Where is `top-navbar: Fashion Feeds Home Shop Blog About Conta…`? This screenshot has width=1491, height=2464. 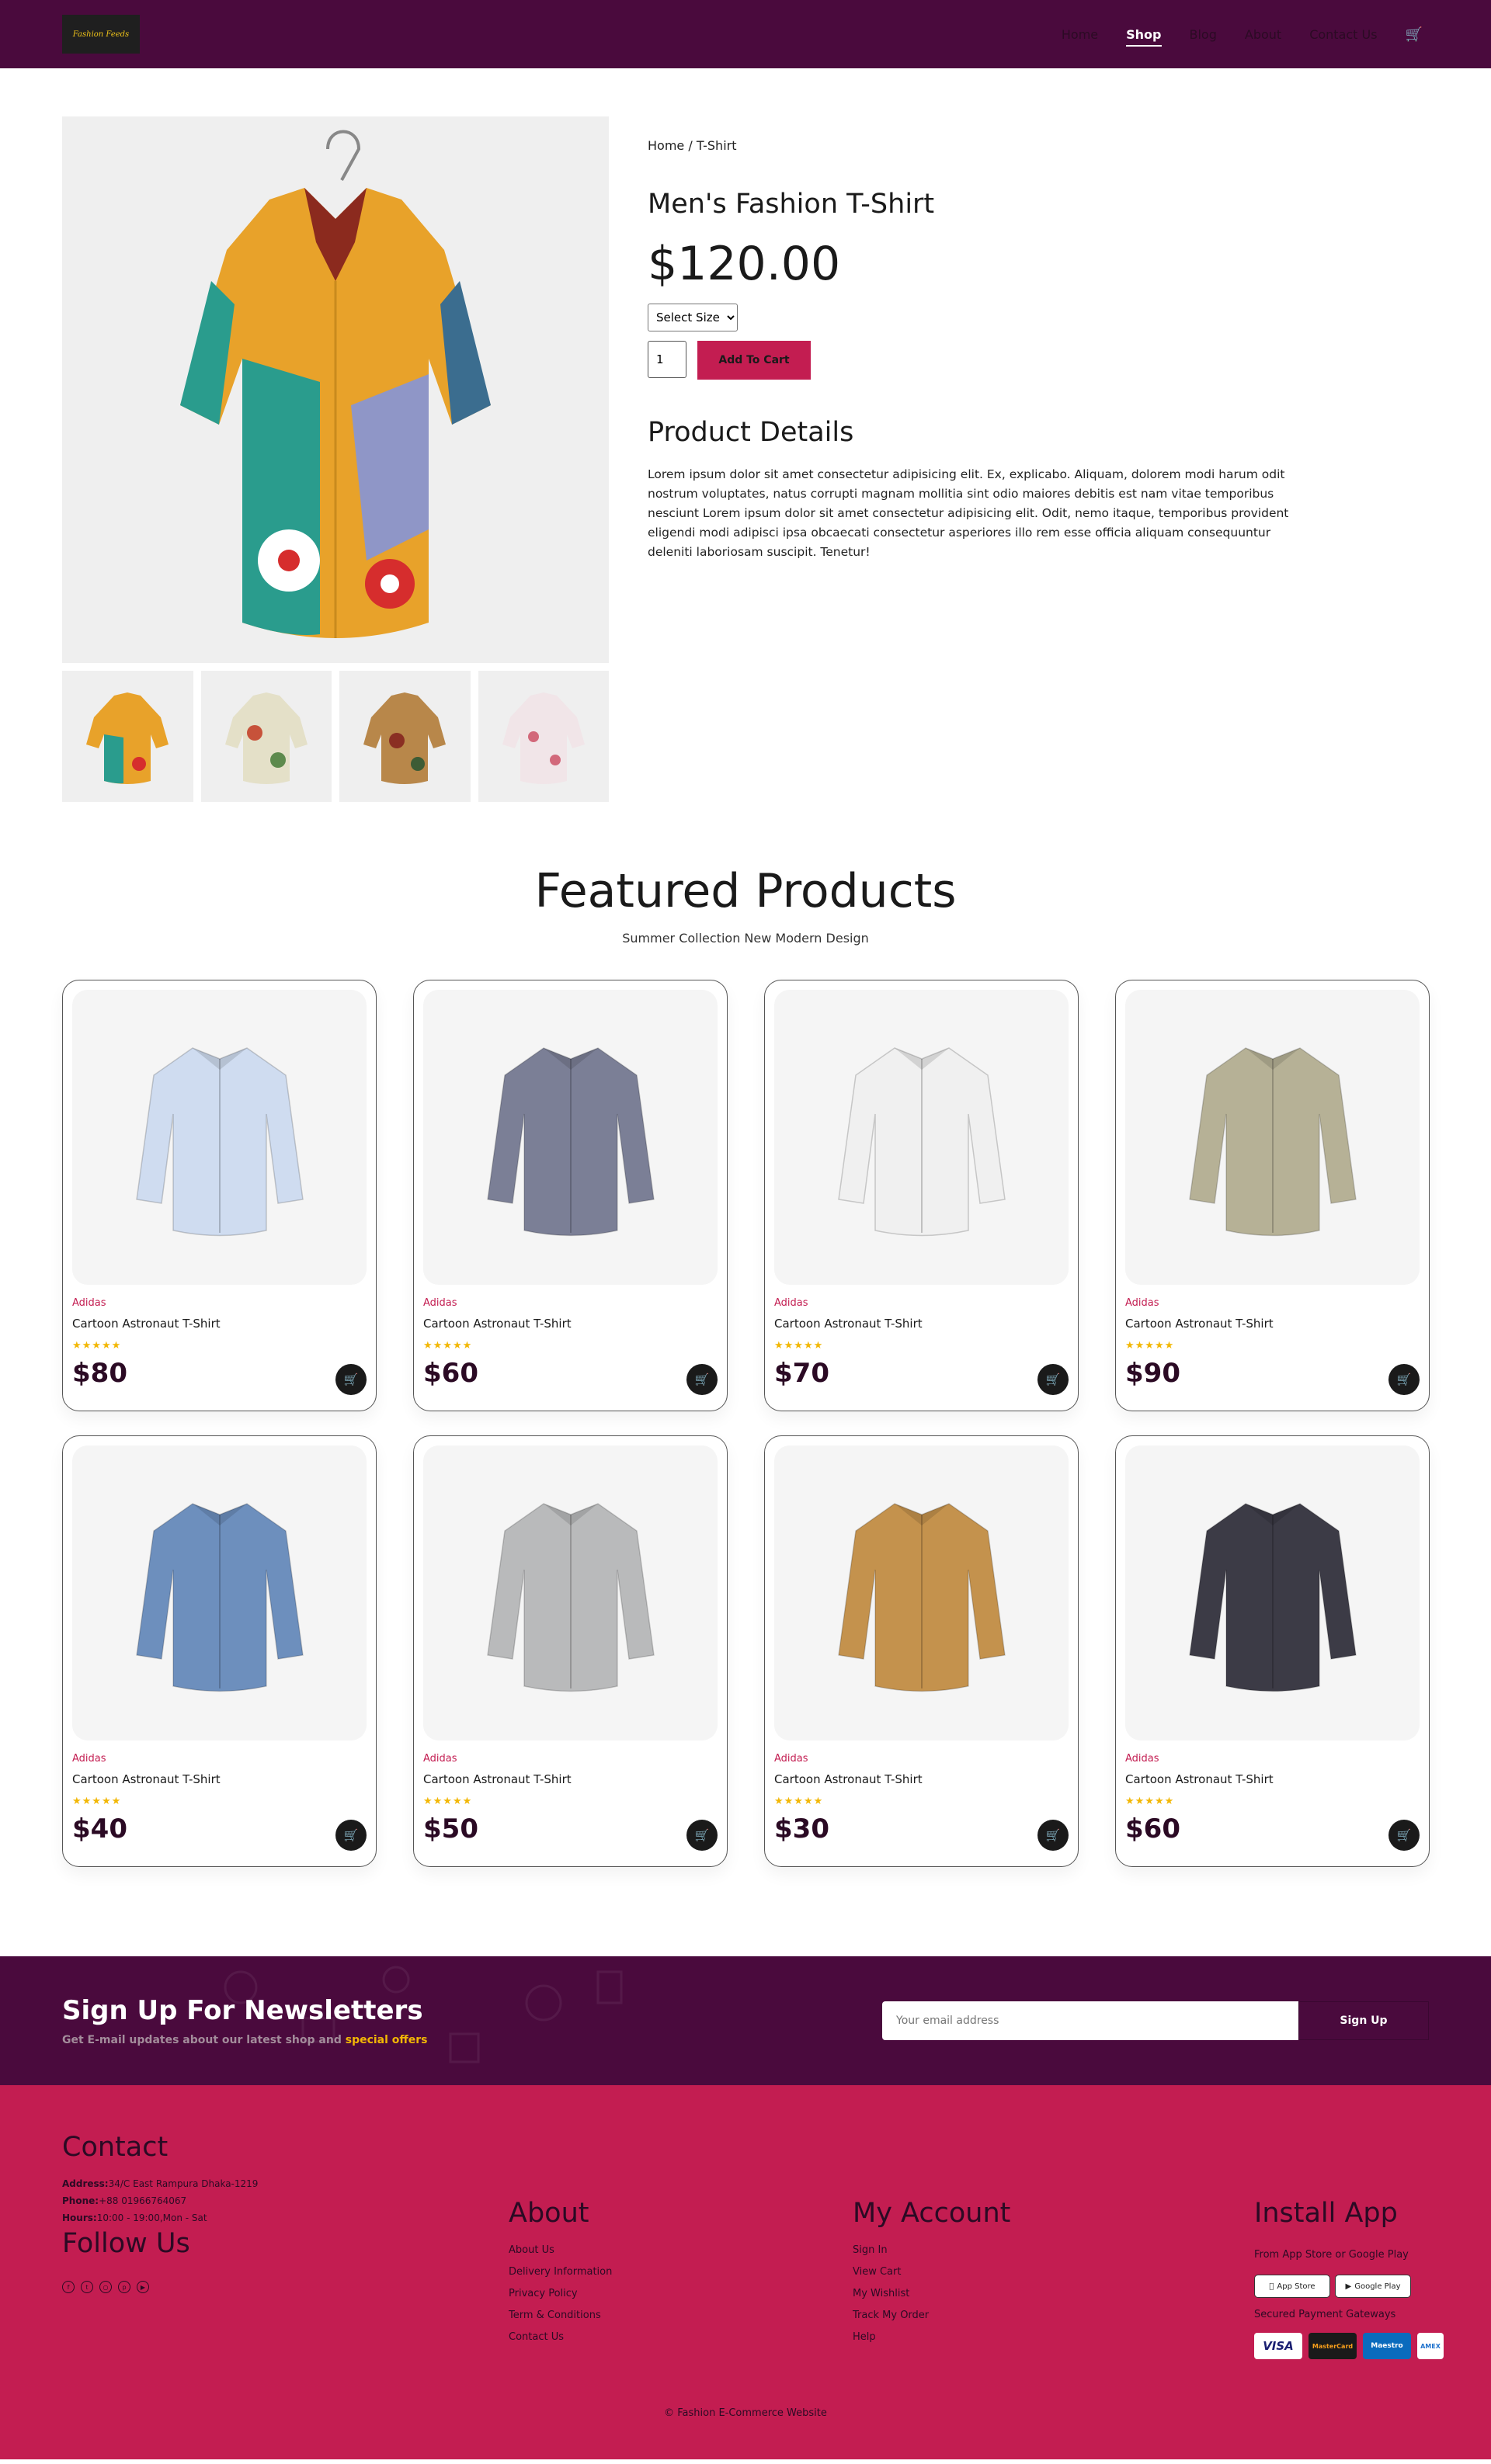 top-navbar: Fashion Feeds Home Shop Blog About Conta… is located at coordinates (745, 34).